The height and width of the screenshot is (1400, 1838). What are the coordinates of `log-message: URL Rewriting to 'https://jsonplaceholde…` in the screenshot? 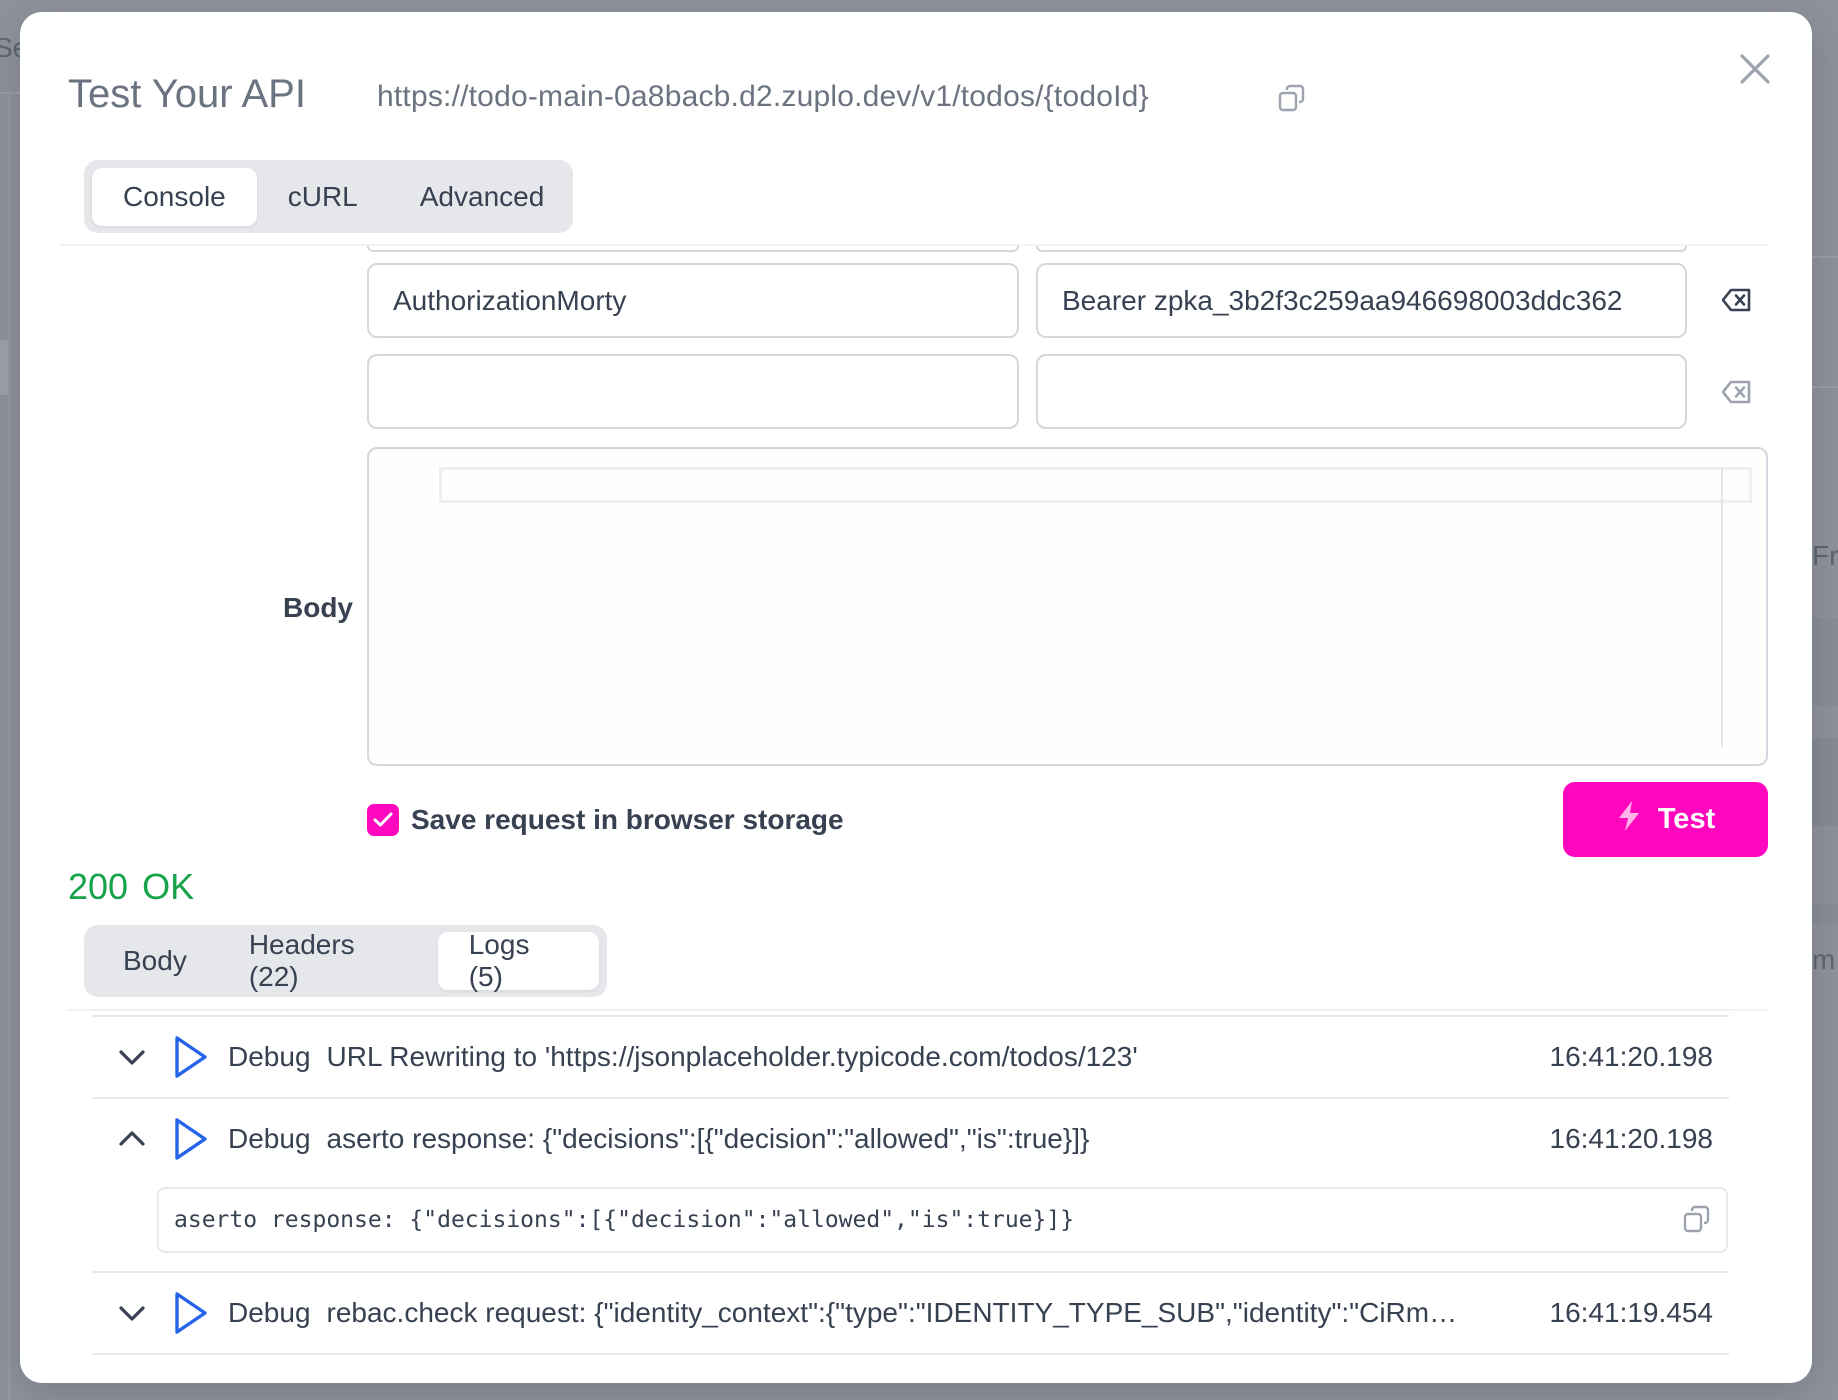 It's located at (732, 1056).